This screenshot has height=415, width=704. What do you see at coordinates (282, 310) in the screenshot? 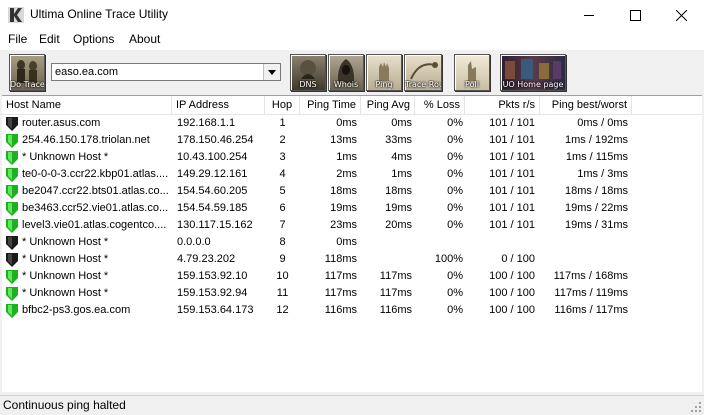
I see `hop-cell: 12` at bounding box center [282, 310].